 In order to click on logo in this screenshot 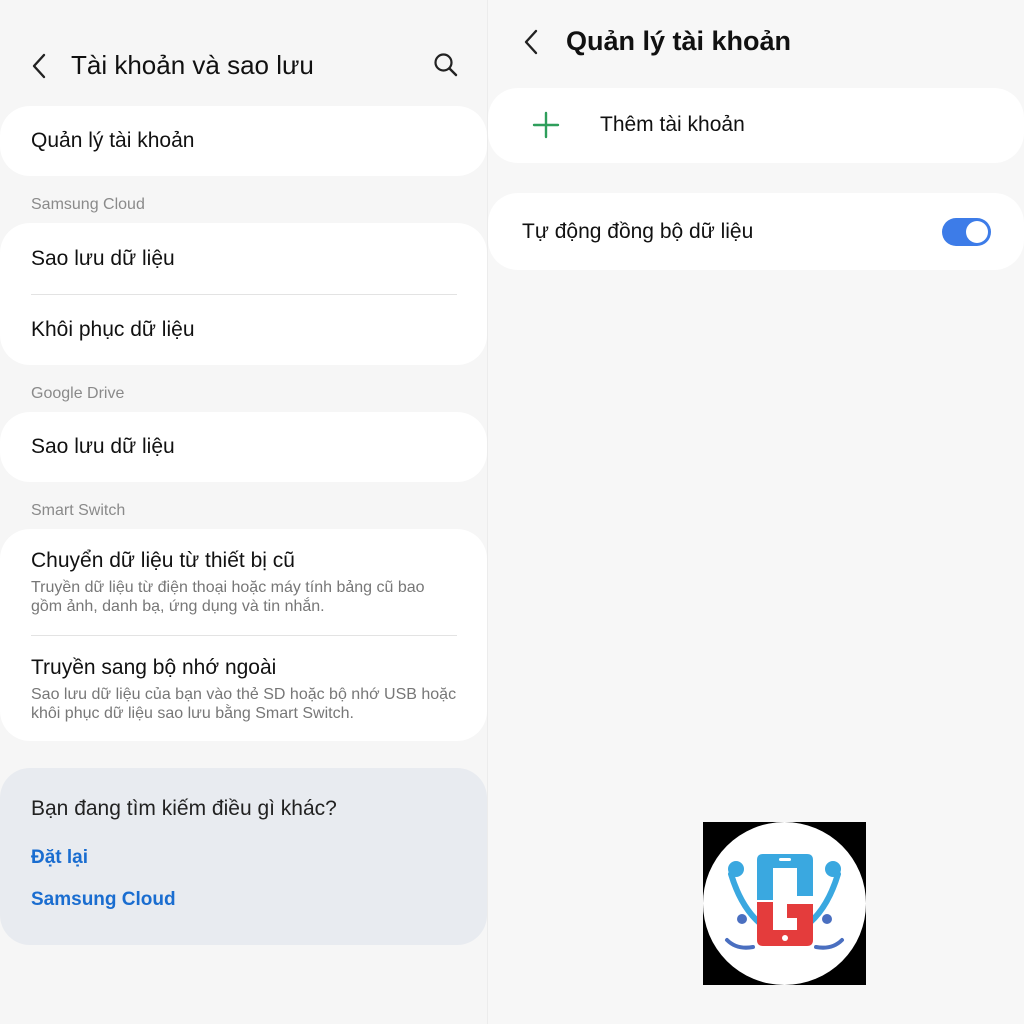, I will do `click(784, 903)`.